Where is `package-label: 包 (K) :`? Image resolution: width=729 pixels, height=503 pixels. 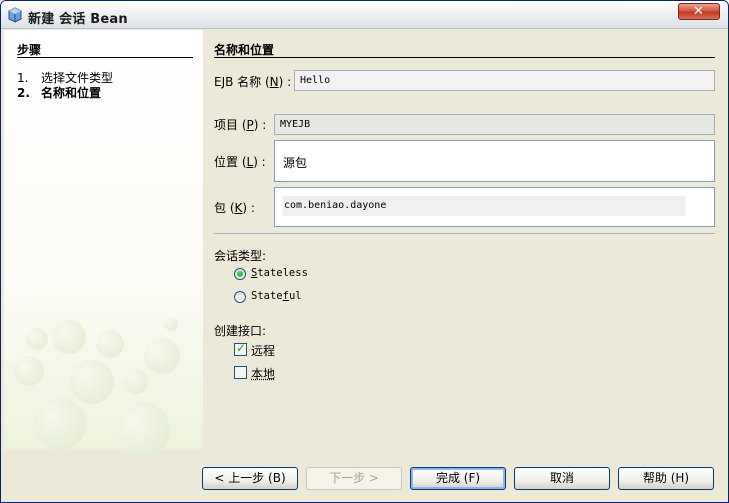 package-label: 包 (K) : is located at coordinates (234, 208).